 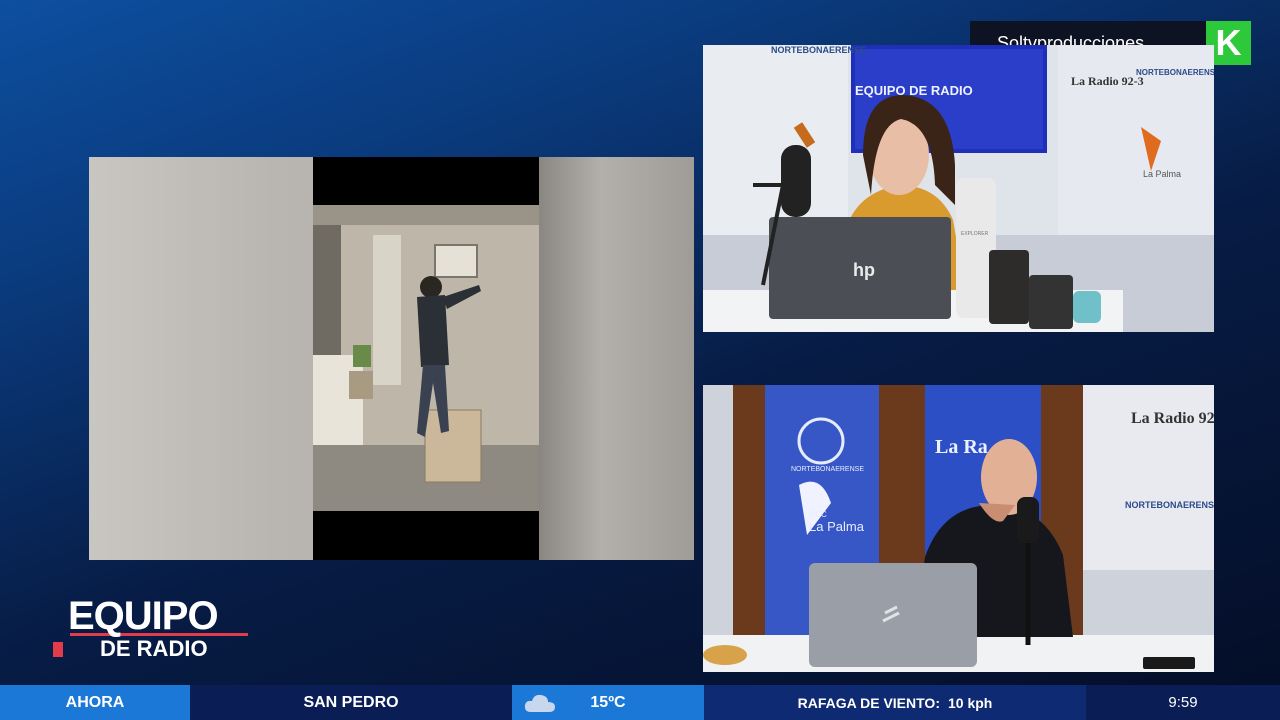 What do you see at coordinates (961, 447) in the screenshot?
I see `window-sign: La Ra` at bounding box center [961, 447].